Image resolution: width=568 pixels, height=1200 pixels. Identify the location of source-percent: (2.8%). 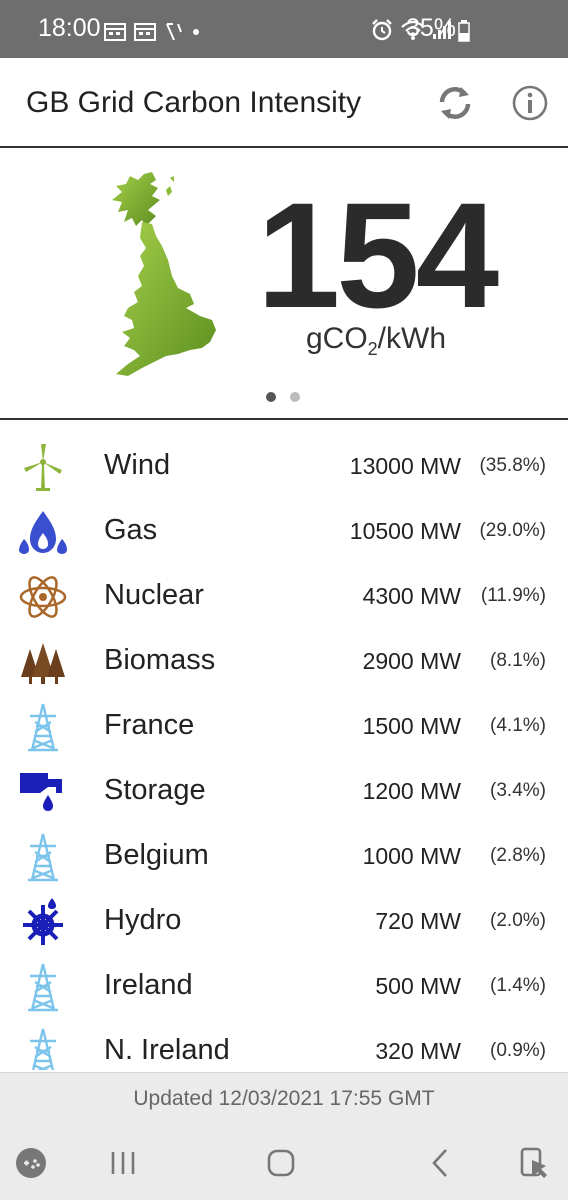
(518, 855).